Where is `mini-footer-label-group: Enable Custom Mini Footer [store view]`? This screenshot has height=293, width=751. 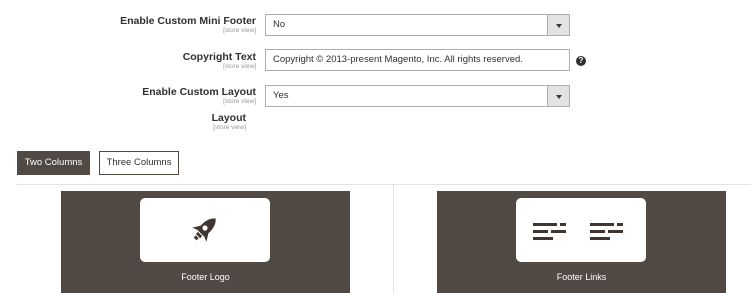
mini-footer-label-group: Enable Custom Mini Footer [store view] is located at coordinates (188, 25).